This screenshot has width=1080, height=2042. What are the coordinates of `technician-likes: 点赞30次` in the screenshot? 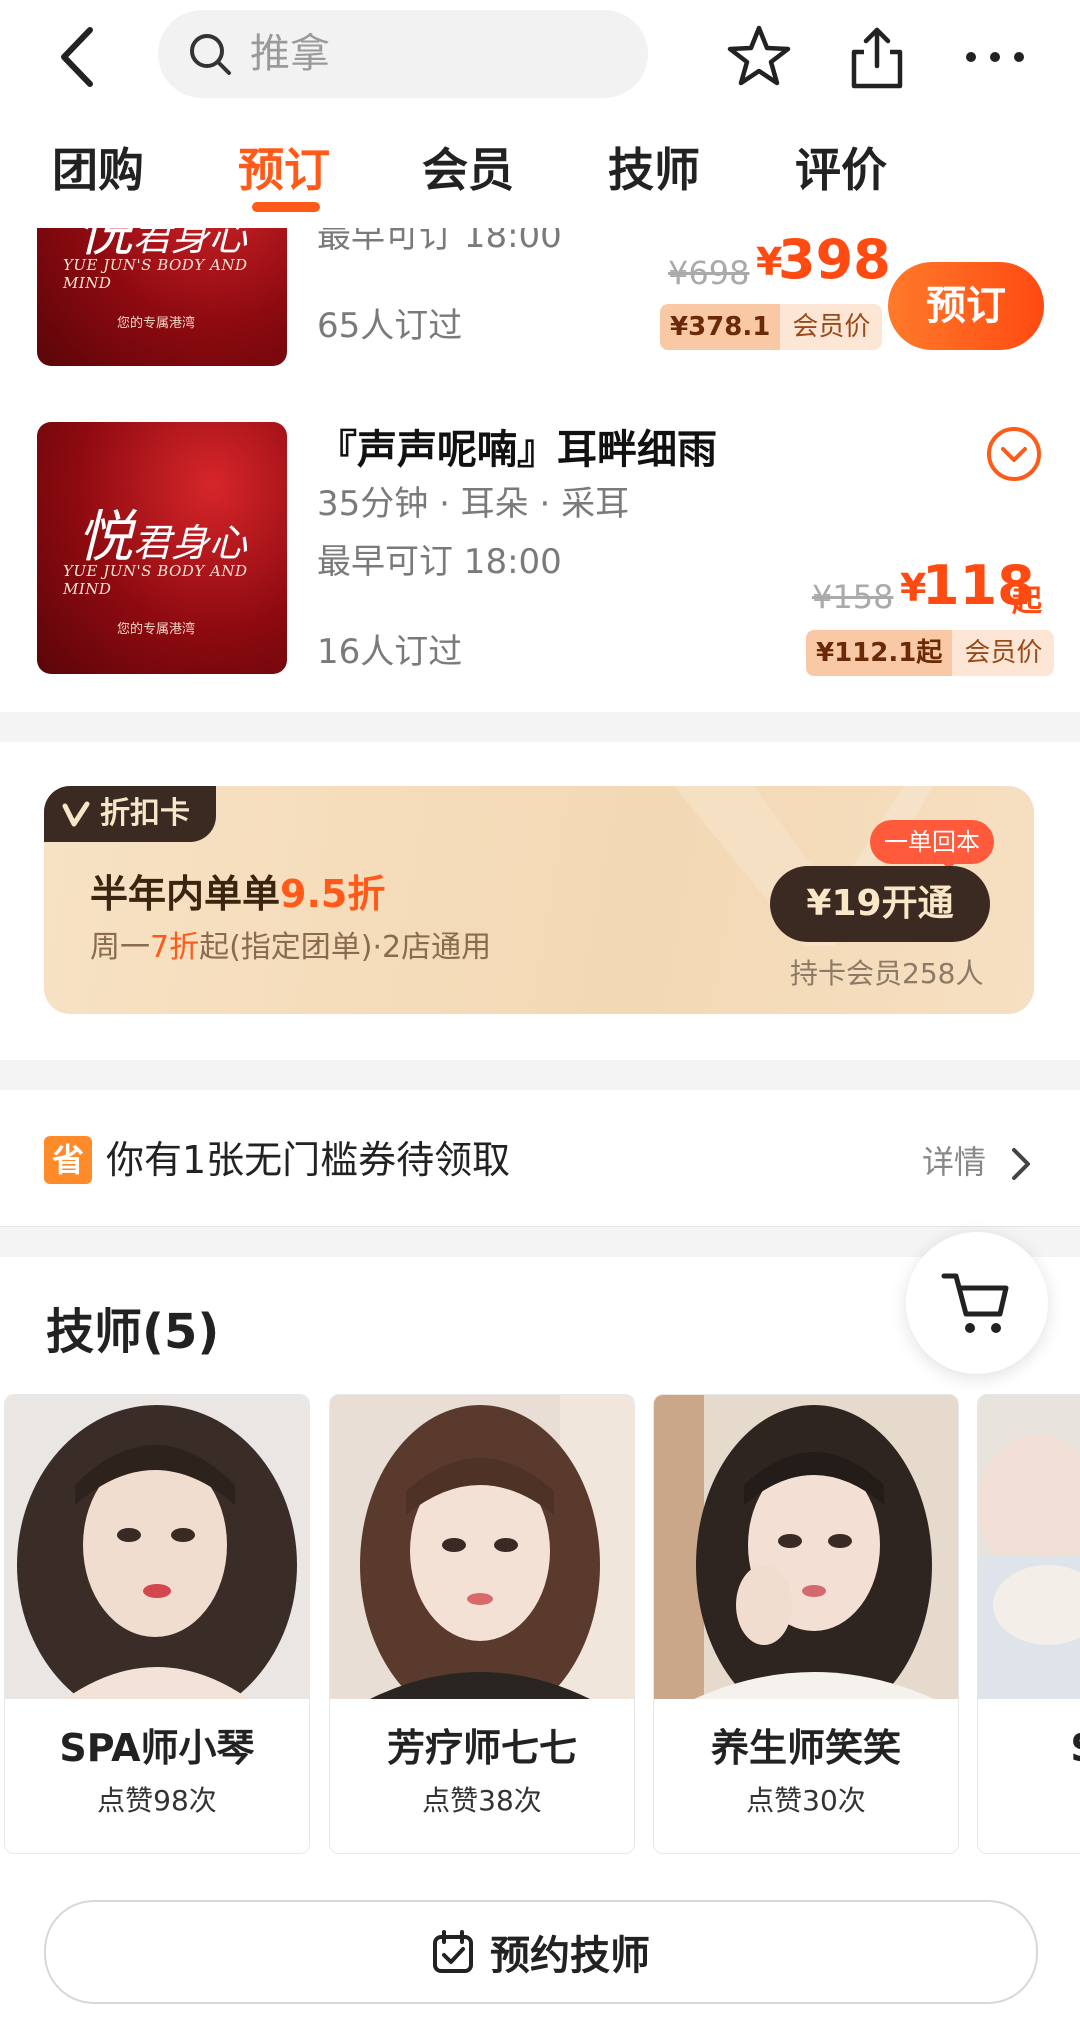 It's located at (806, 1800).